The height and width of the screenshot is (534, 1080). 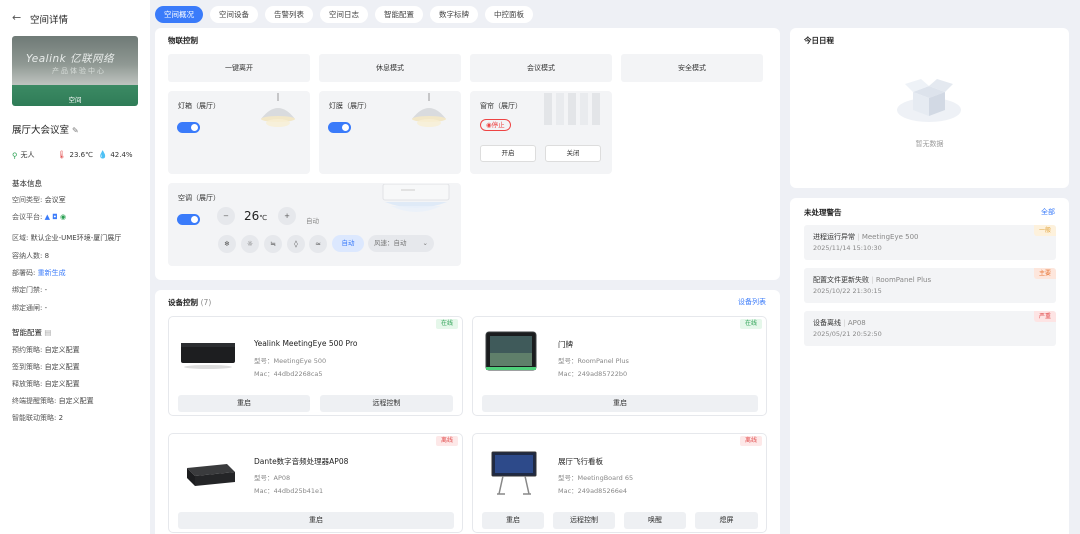 I want to click on alert-item: 严重 设备离线 | AP08 2025/05/21 20:52:50, so click(x=930, y=328).